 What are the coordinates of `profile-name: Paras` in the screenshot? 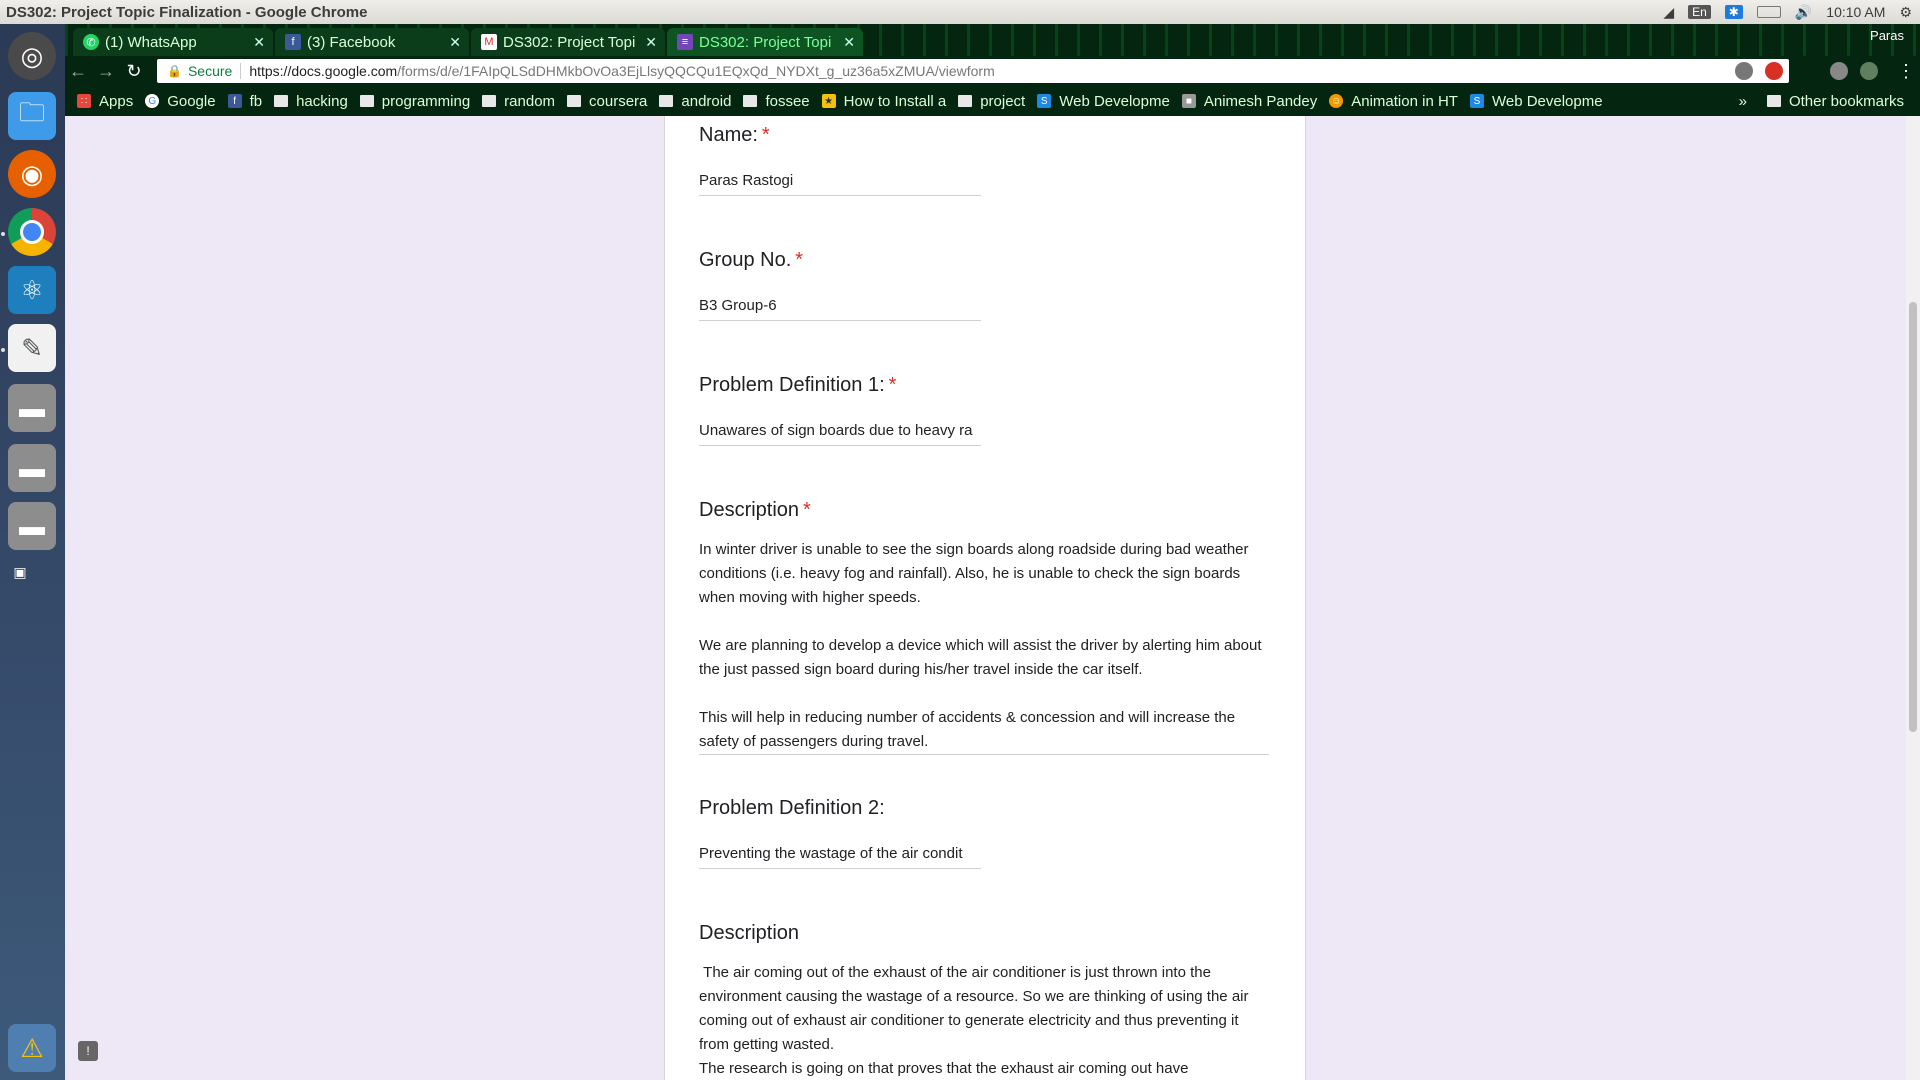 It's located at (1887, 35).